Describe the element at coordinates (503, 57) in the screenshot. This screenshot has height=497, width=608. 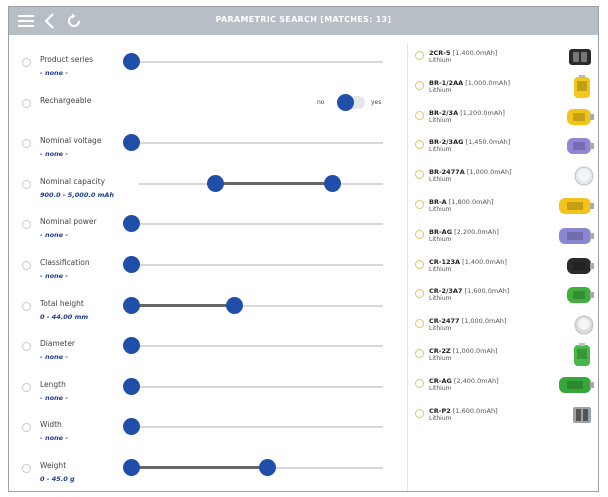
I see `result-item-2cr-5: 2CR-5 [1,400.0mAh] Lithium` at that location.